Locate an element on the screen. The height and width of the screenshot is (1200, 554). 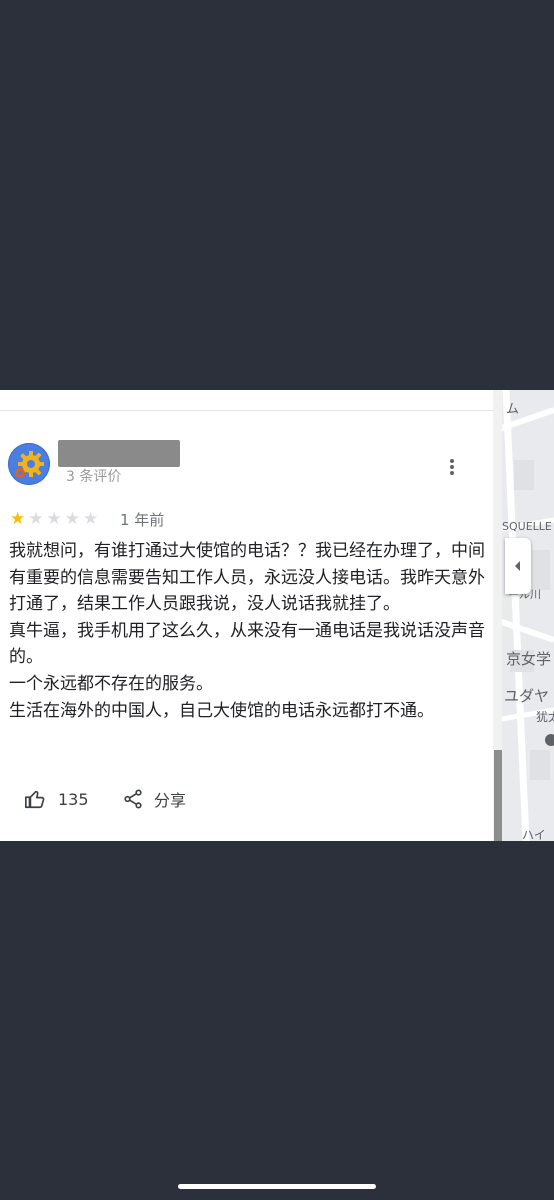
like-count: 135 is located at coordinates (73, 799).